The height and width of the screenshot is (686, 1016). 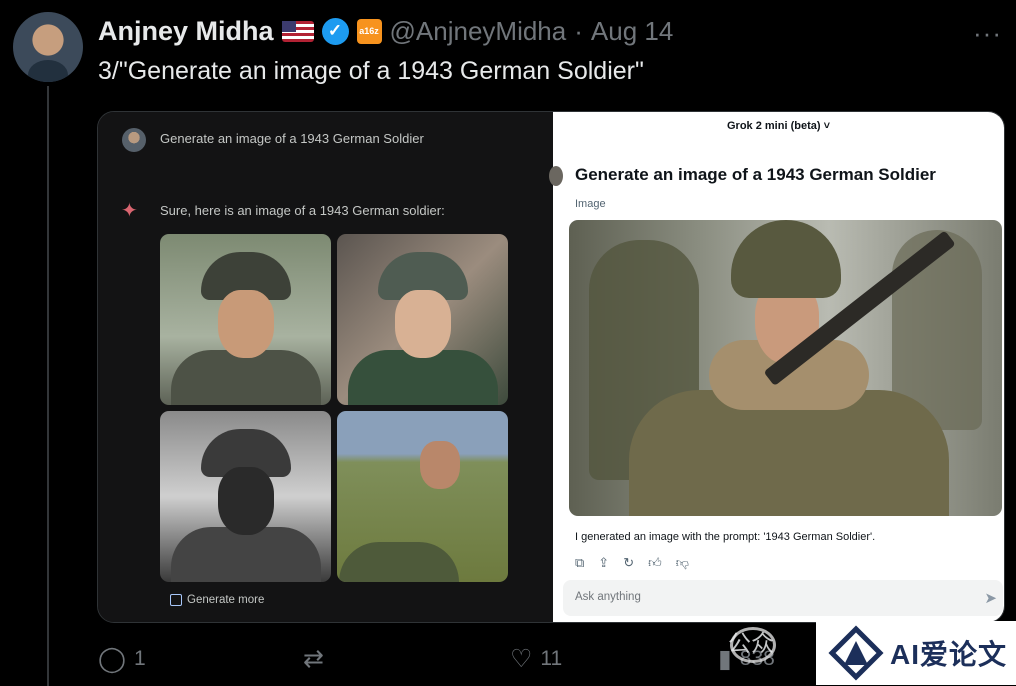 What do you see at coordinates (139, 658) in the screenshot?
I see `reply-count: 1` at bounding box center [139, 658].